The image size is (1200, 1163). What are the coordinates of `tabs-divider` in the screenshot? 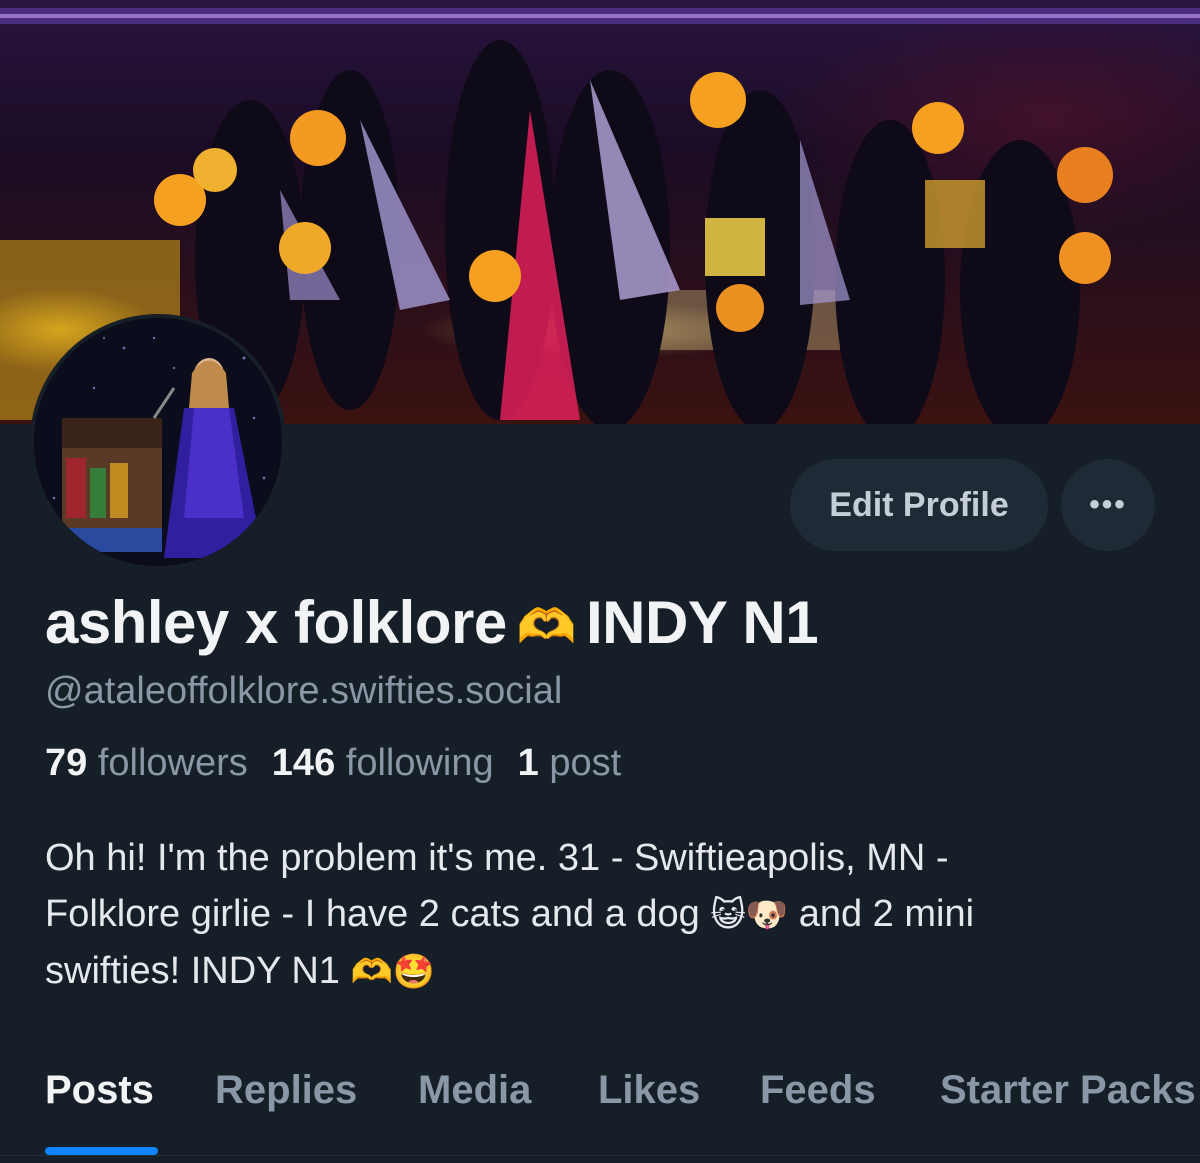 It's located at (600, 1155).